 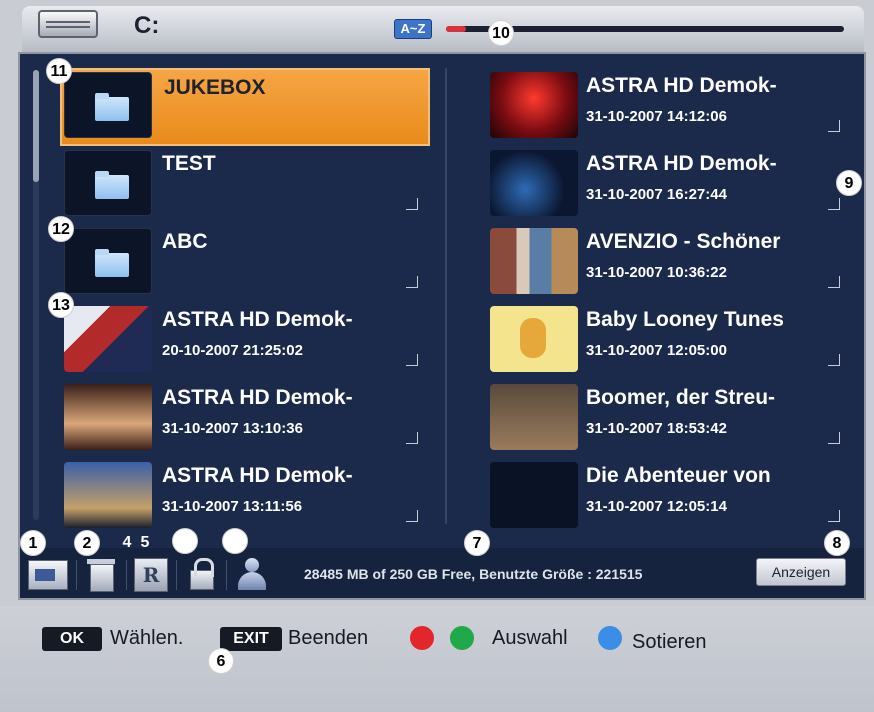 What do you see at coordinates (245, 341) in the screenshot?
I see `list-item-video: ASTRA HD Demok- 20-10-2007 21:25:02` at bounding box center [245, 341].